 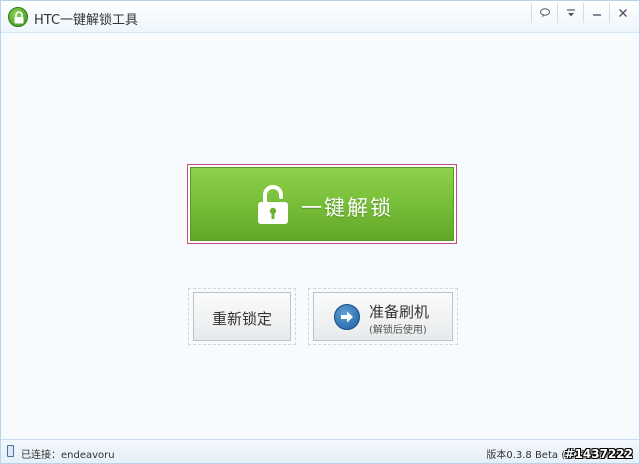 What do you see at coordinates (68, 455) in the screenshot?
I see `connection-status: 已连接：endeavoru` at bounding box center [68, 455].